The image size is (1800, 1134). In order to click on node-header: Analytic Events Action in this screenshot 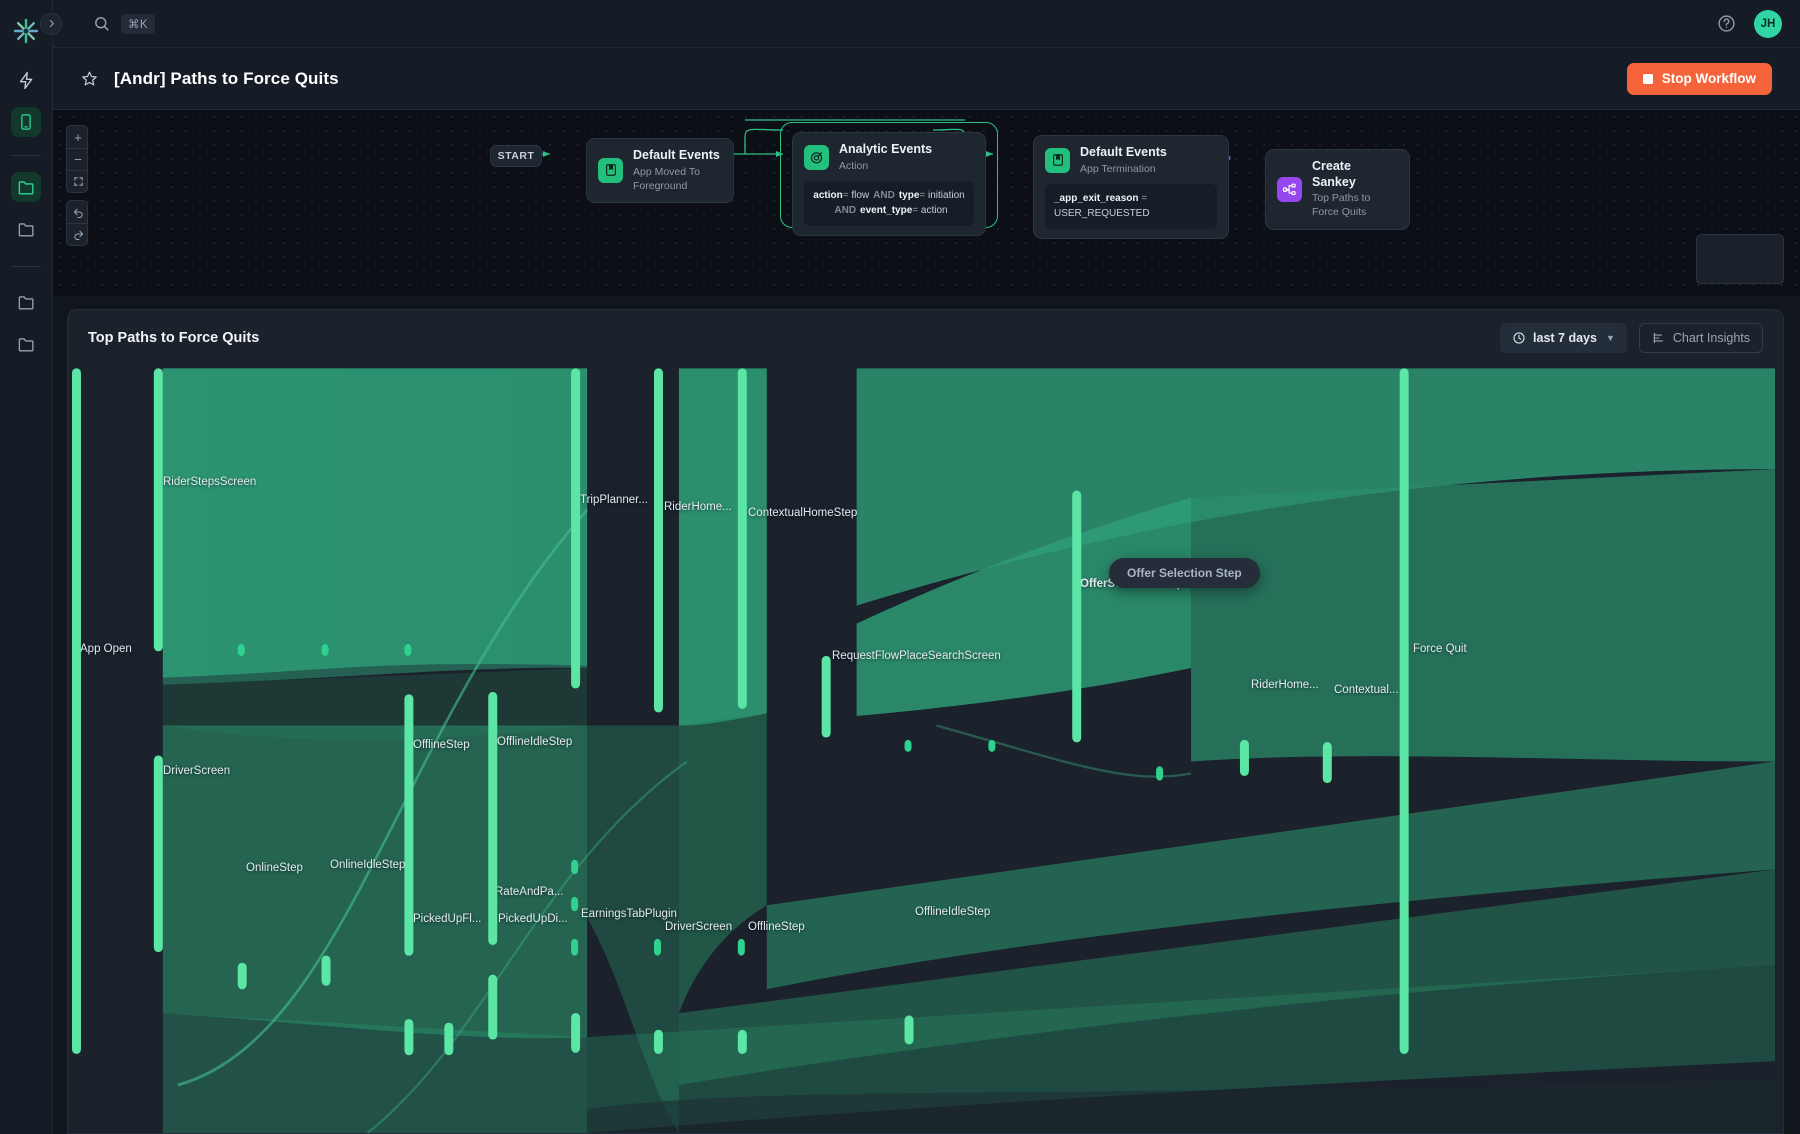, I will do `click(889, 157)`.